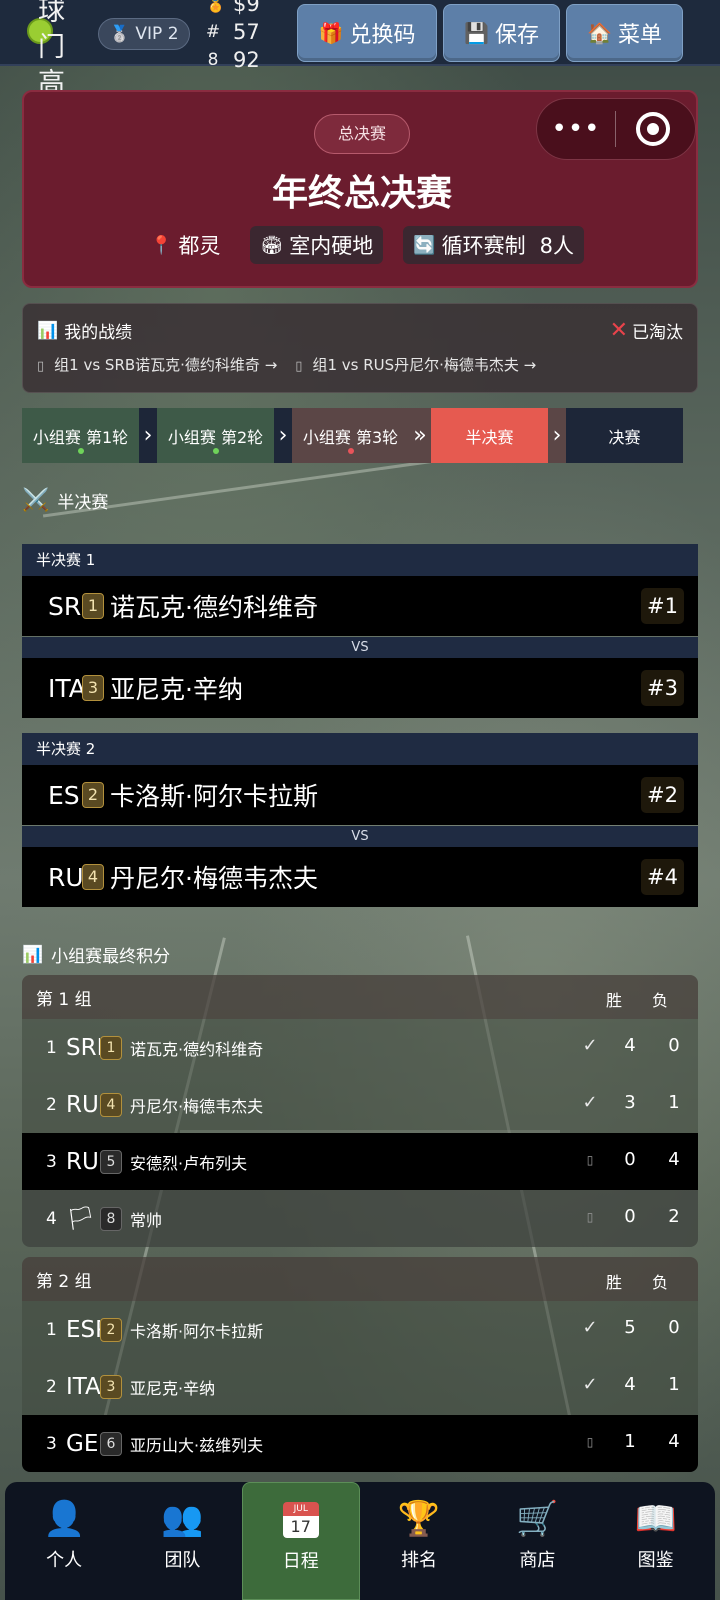  Describe the element at coordinates (360, 1443) in the screenshot. I see `table-row: 3 GER 6 亚历山大·兹维列夫 ▯ 1 4` at that location.